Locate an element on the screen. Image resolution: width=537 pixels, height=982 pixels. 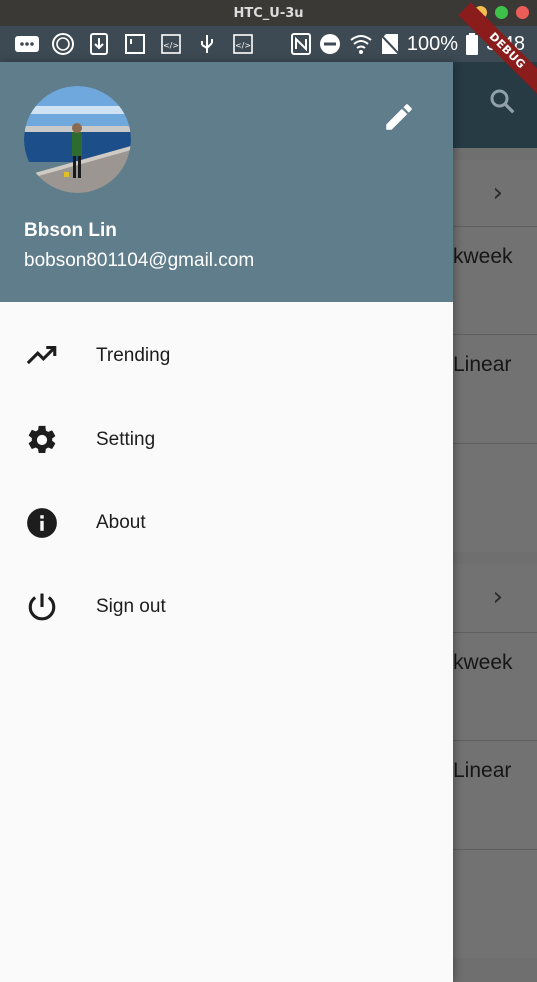
menu-item-label: About is located at coordinates (121, 522).